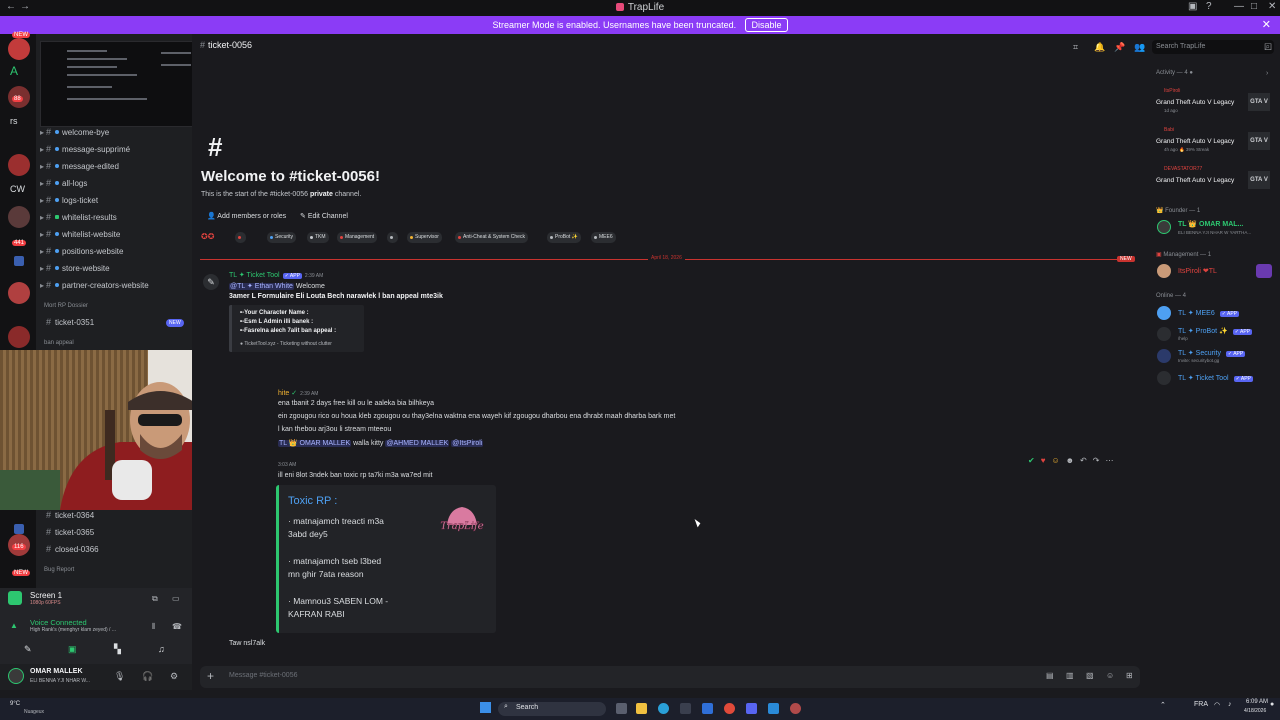  What do you see at coordinates (1090, 675) in the screenshot?
I see `sticker-icon: ▧` at bounding box center [1090, 675].